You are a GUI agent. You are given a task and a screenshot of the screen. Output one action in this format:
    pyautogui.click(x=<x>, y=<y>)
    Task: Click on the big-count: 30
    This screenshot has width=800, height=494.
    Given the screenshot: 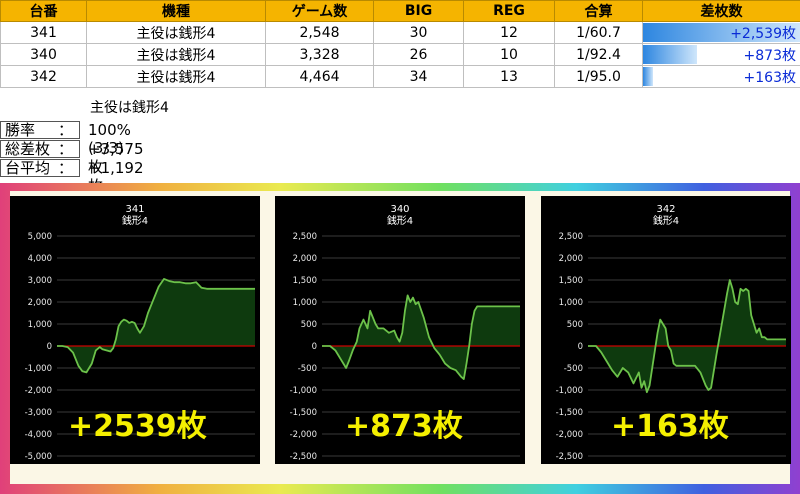 What is the action you would take?
    pyautogui.click(x=418, y=32)
    